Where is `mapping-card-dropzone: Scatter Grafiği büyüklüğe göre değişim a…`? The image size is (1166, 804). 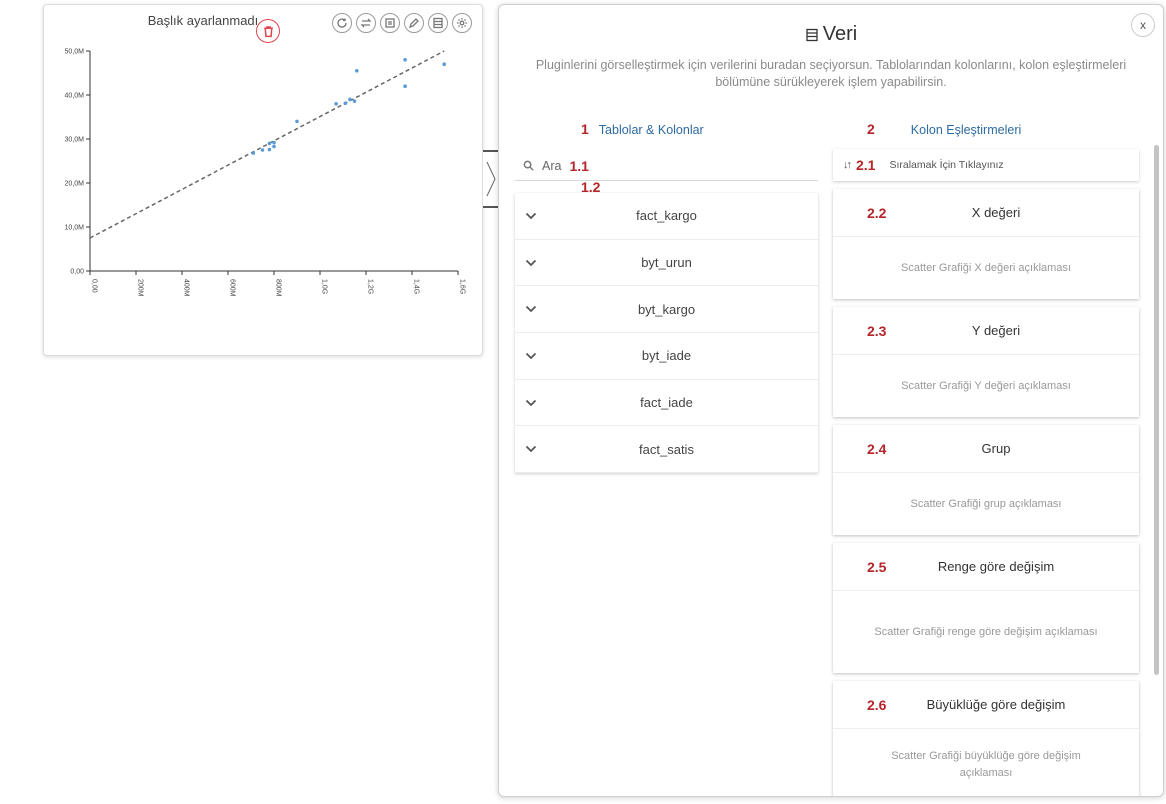
mapping-card-dropzone: Scatter Grafiği büyüklüğe göre değişim a… is located at coordinates (986, 762).